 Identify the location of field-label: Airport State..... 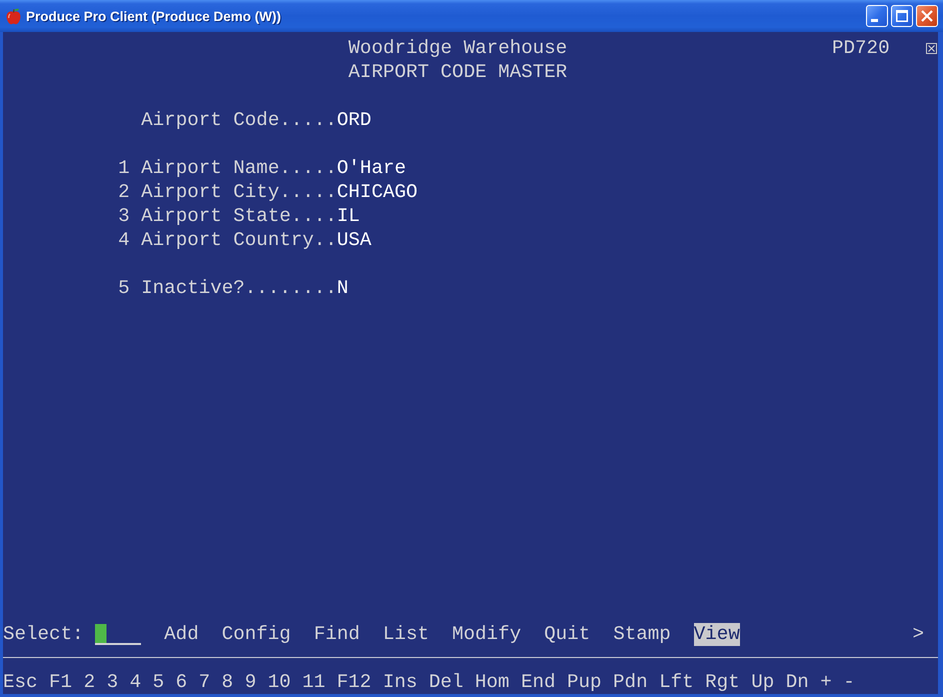
(239, 216).